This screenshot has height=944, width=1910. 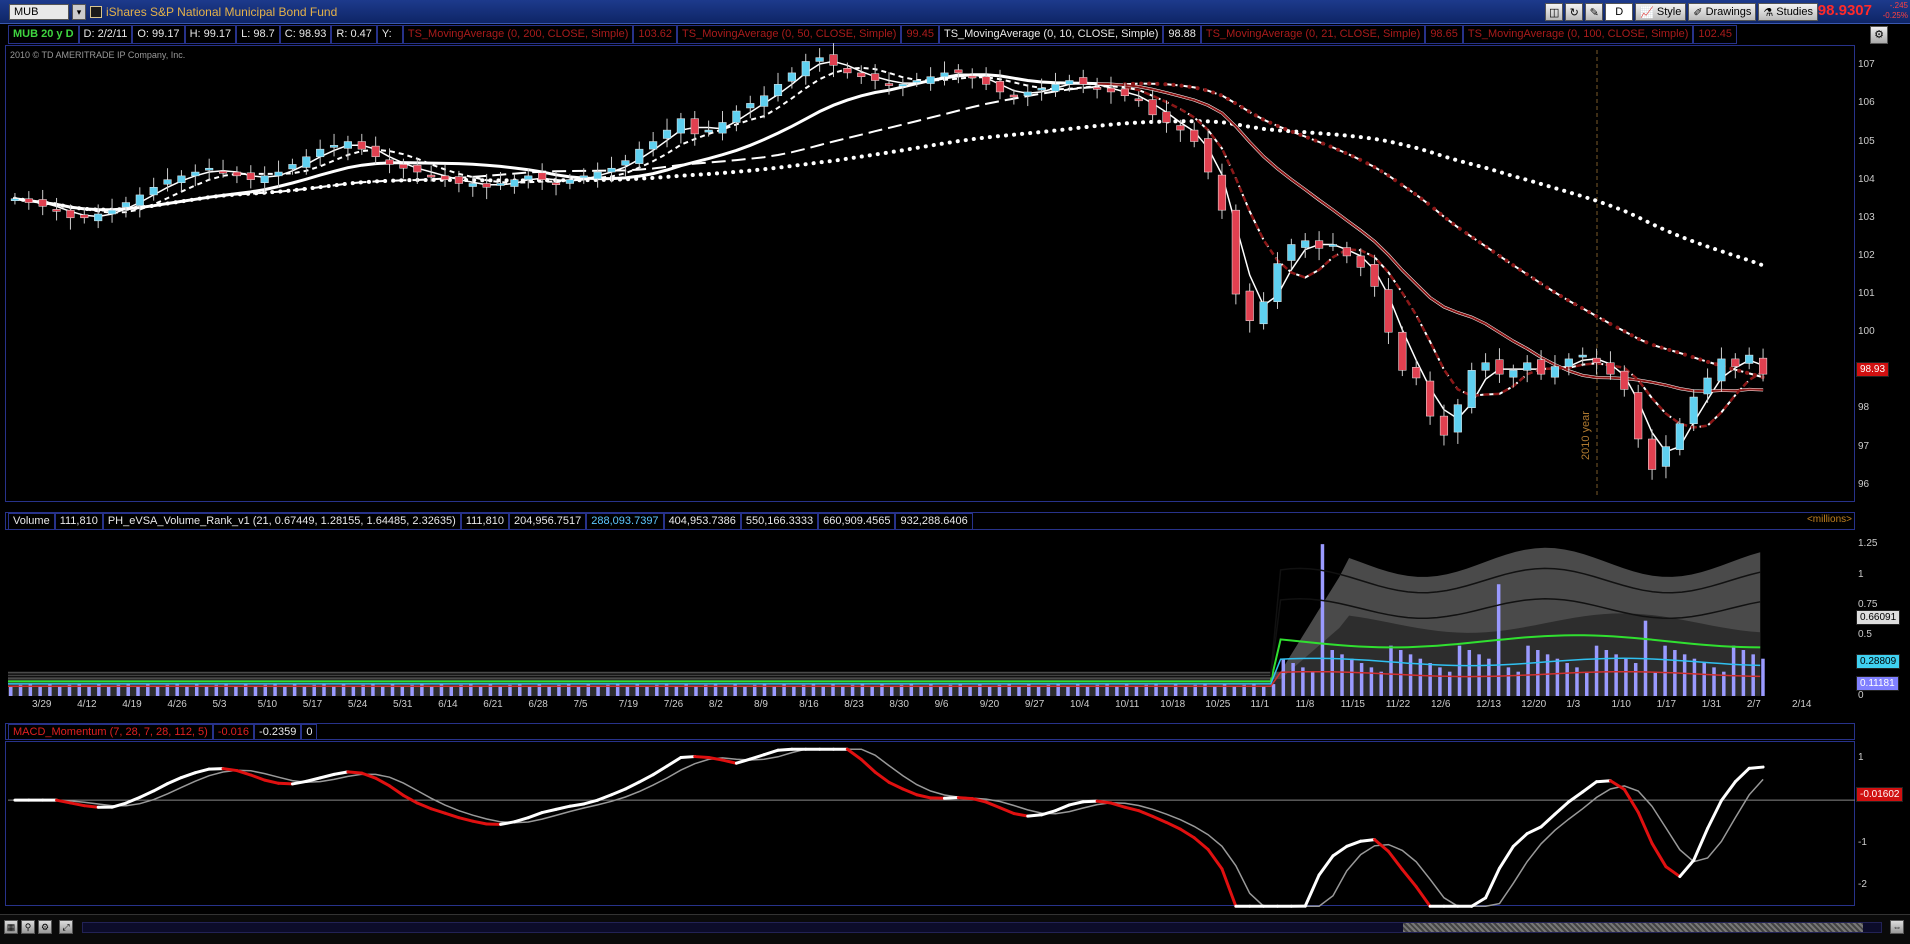 I want to click on volume-axis-tick: 0.5, so click(x=1865, y=635).